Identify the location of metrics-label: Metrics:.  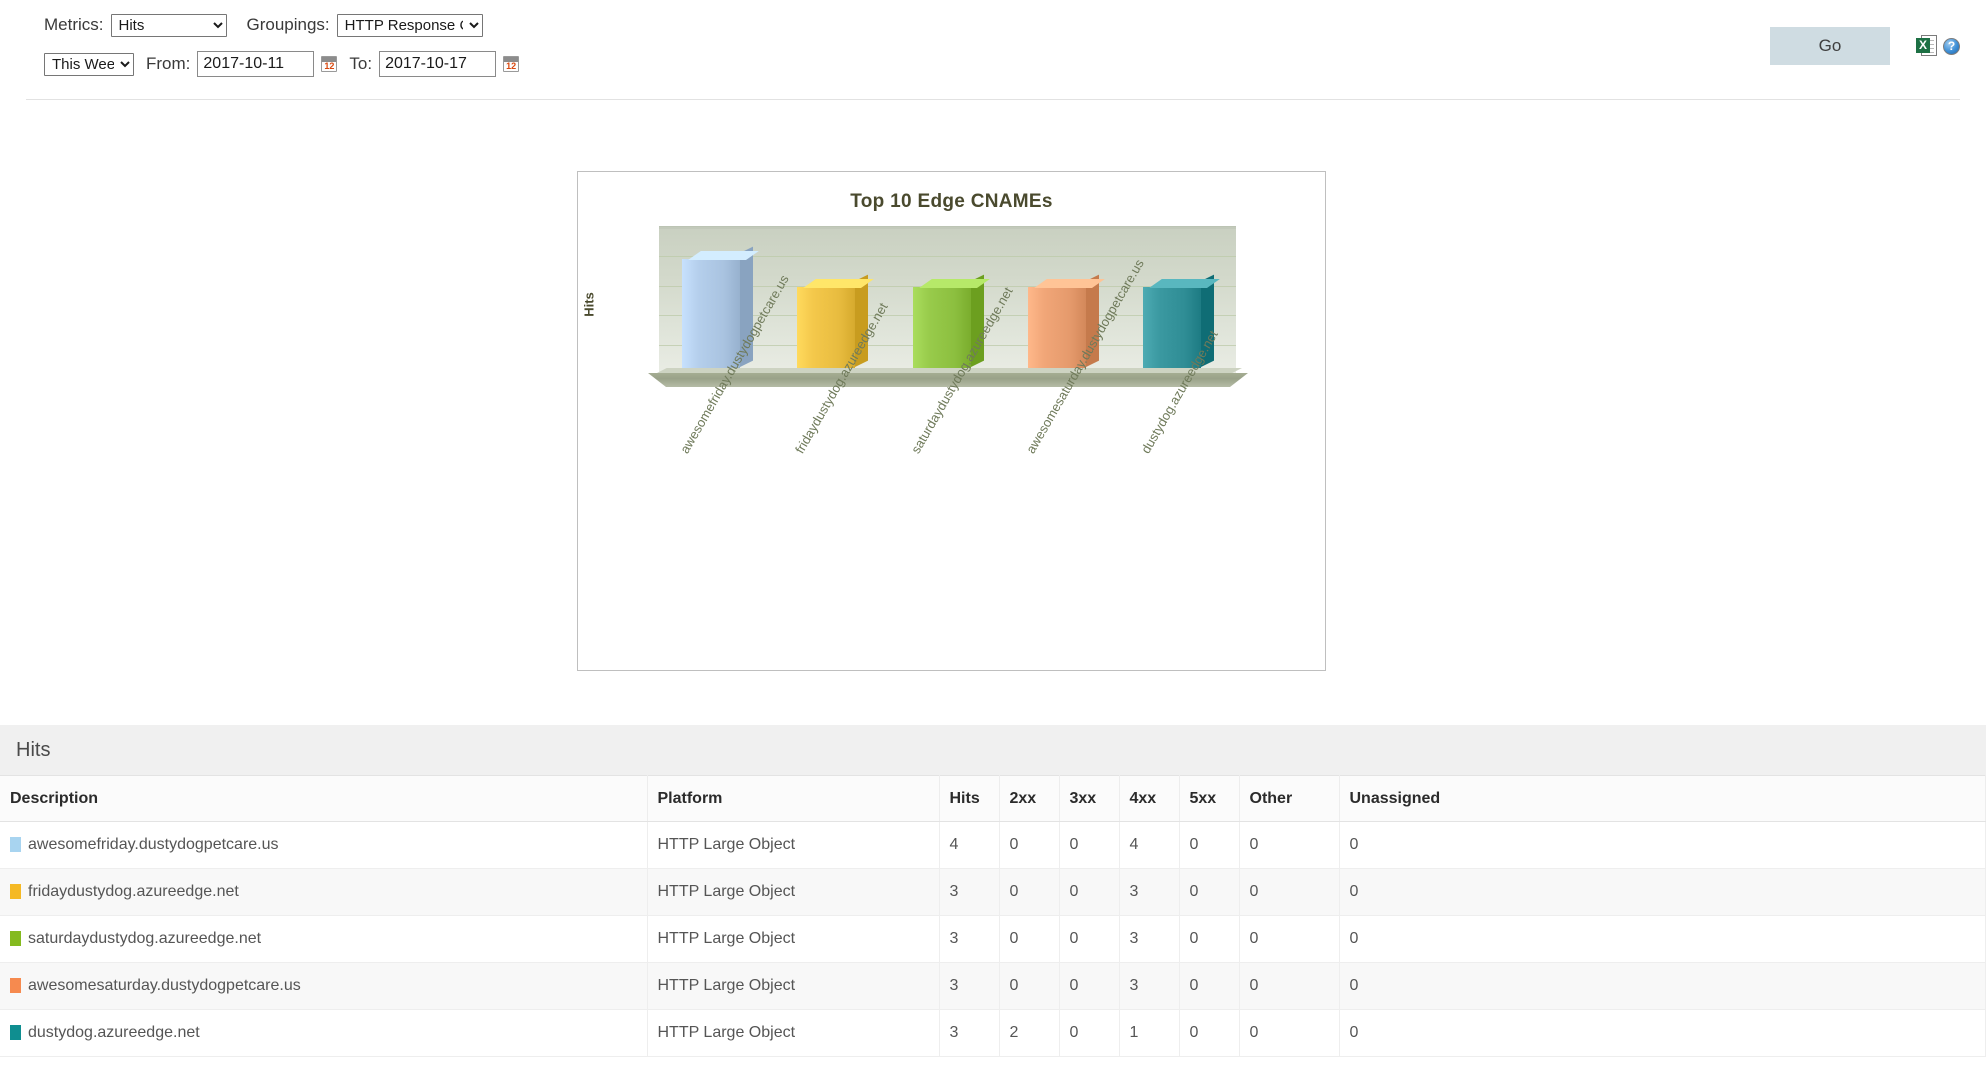
(74, 24).